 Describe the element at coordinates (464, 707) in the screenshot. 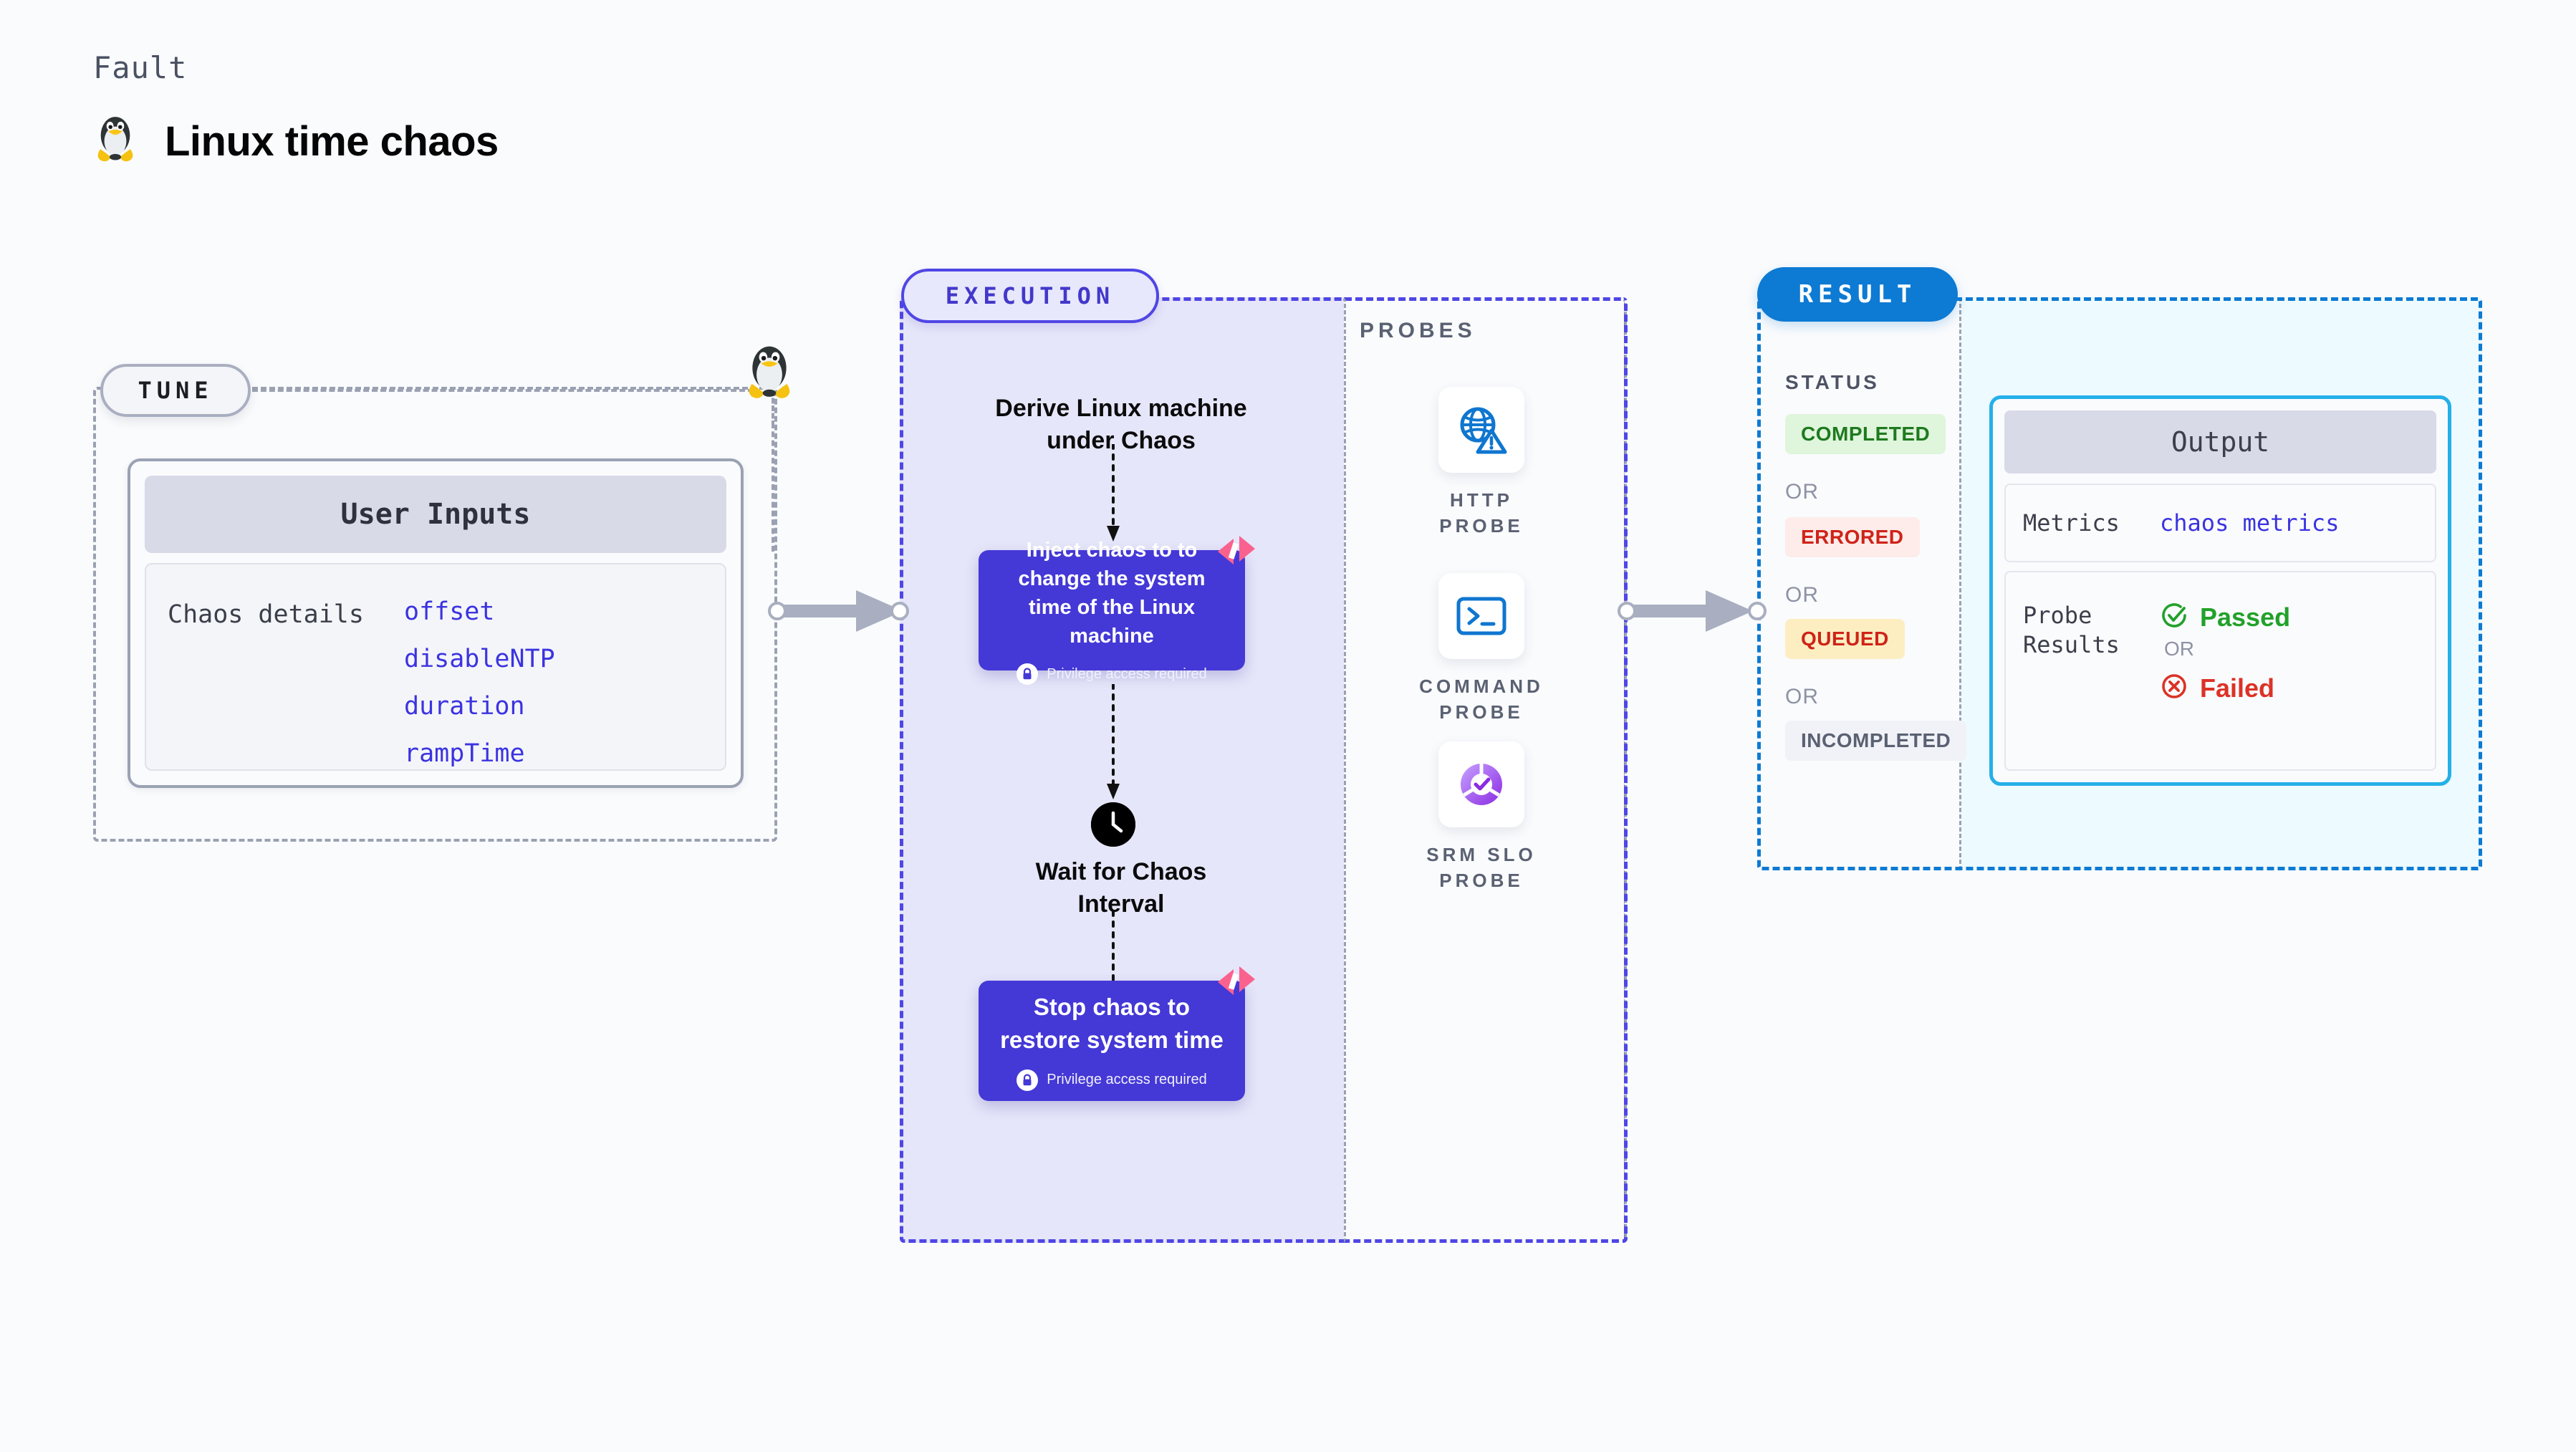

I see `chaos-param-duration: duration` at that location.